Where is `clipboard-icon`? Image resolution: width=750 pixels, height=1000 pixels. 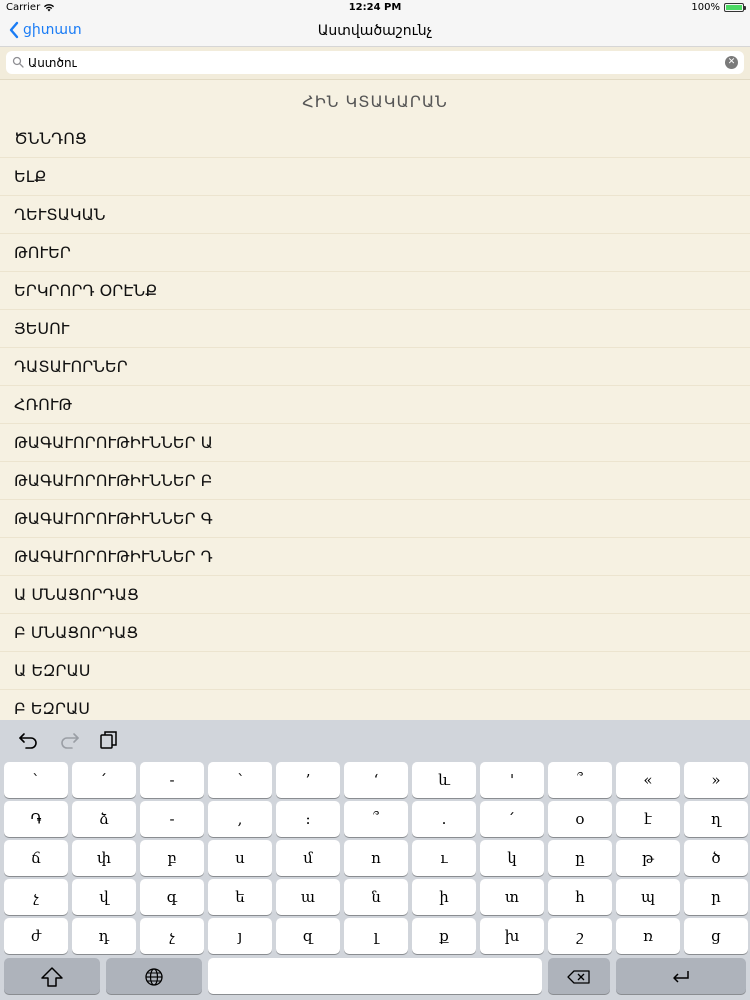
clipboard-icon is located at coordinates (109, 740).